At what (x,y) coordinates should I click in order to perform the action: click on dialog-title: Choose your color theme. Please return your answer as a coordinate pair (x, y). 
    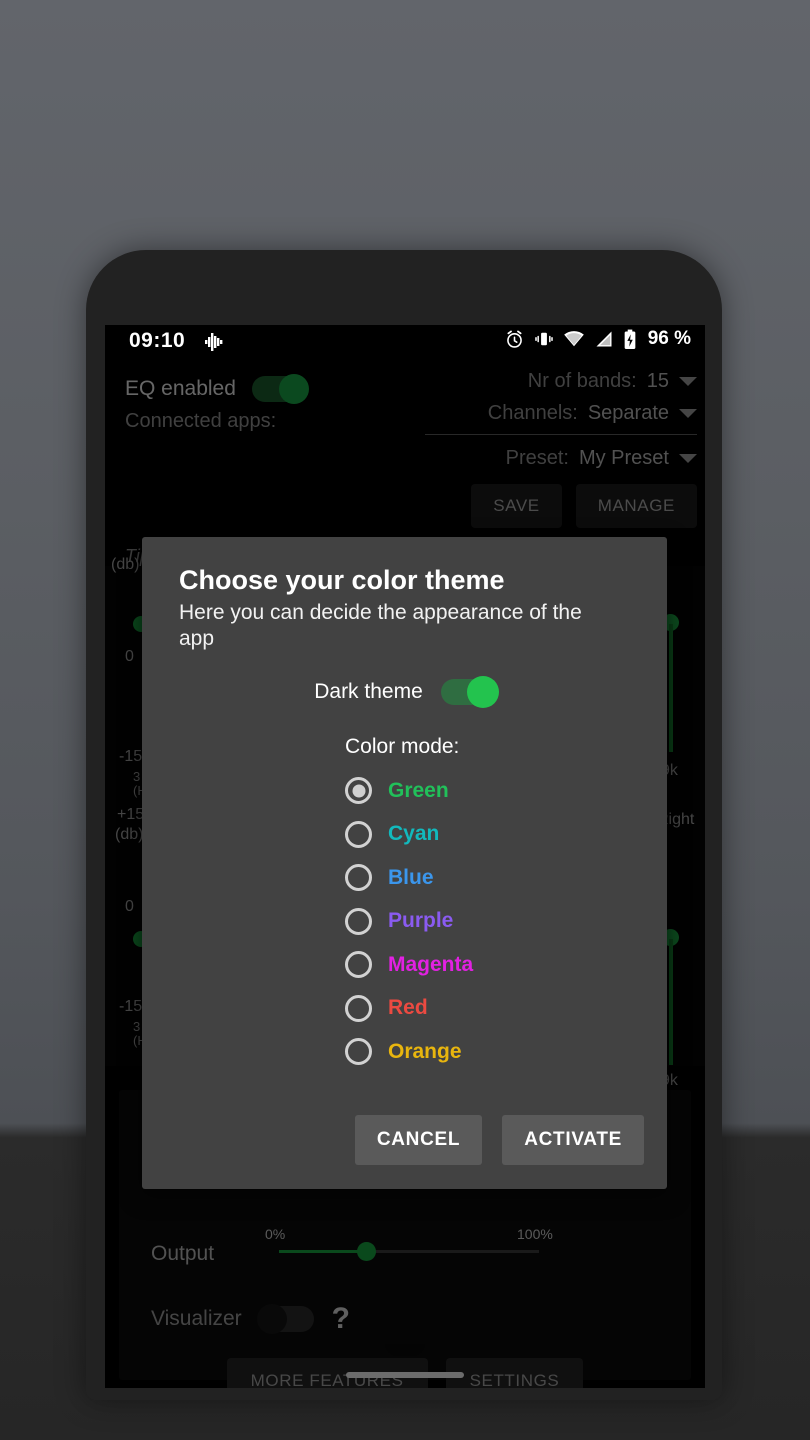
    Looking at the image, I should click on (342, 580).